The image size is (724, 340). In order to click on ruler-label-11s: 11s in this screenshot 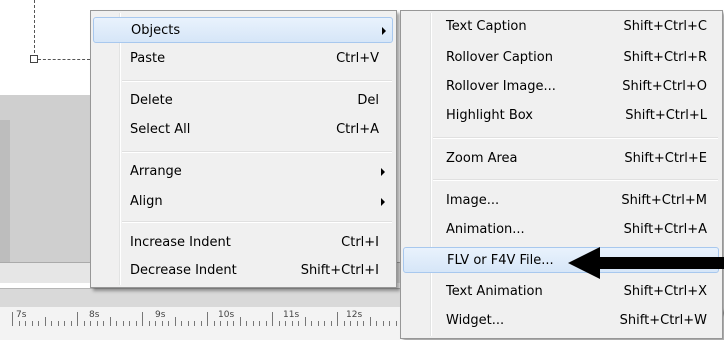, I will do `click(291, 315)`.